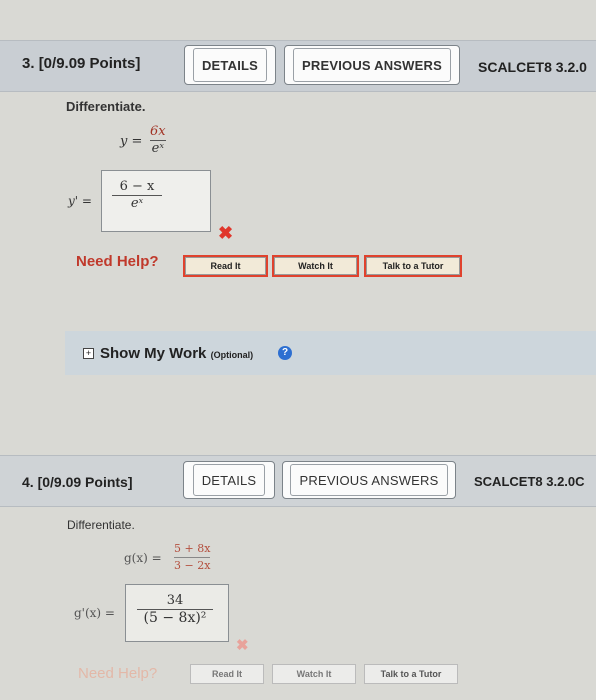 This screenshot has width=596, height=700. I want to click on q3-given-lhs: y =, so click(131, 141).